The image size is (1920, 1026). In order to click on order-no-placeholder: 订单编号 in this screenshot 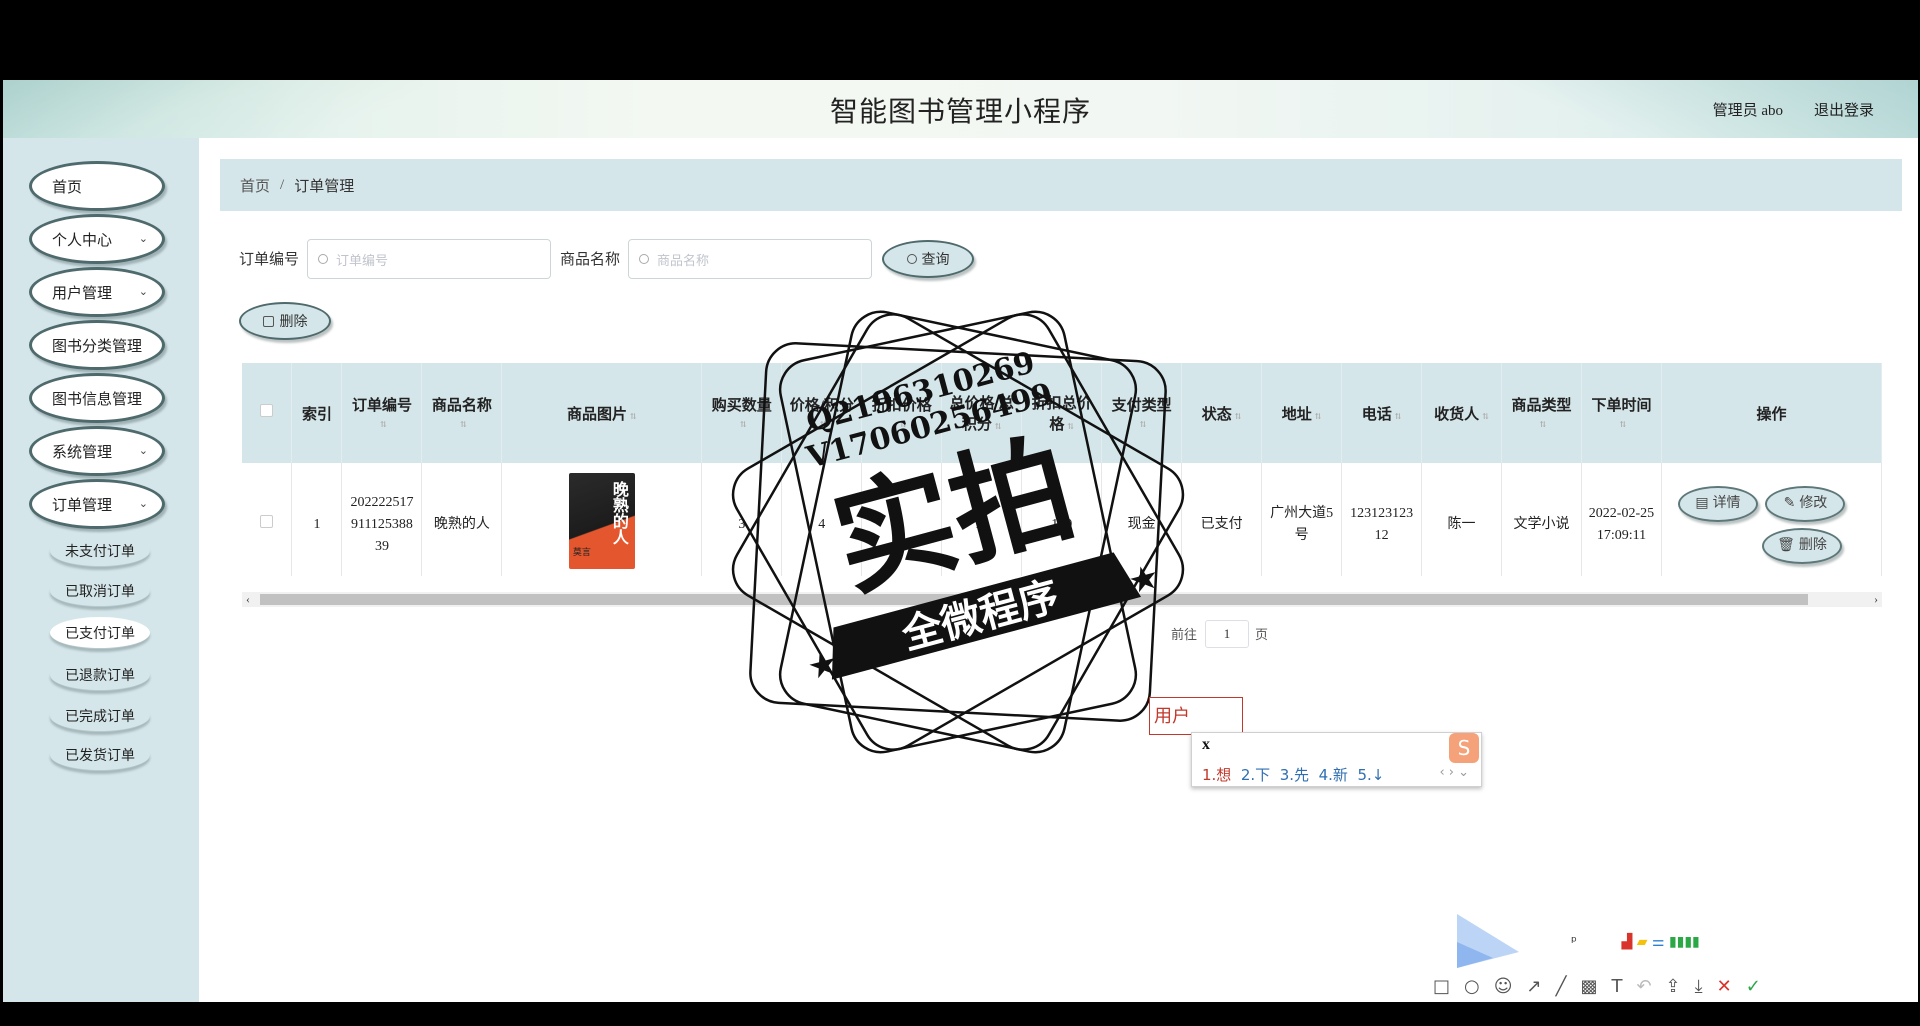, I will do `click(362, 260)`.